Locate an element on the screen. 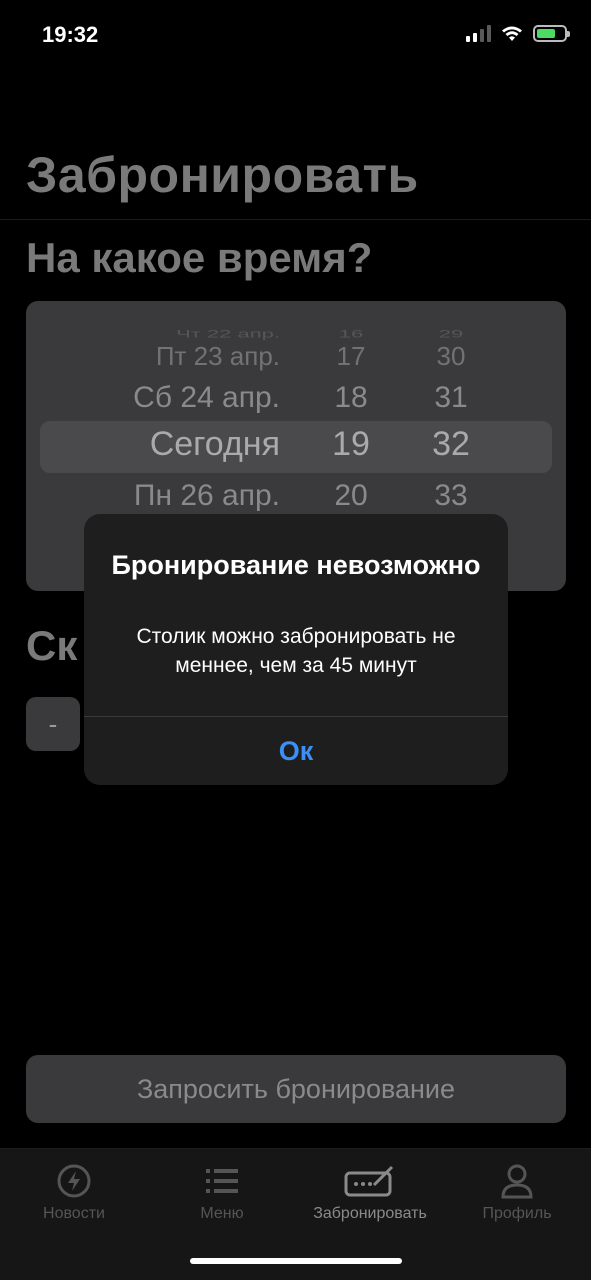 The width and height of the screenshot is (591, 1280). picker-date-option: Пт 23 апр. is located at coordinates (218, 356).